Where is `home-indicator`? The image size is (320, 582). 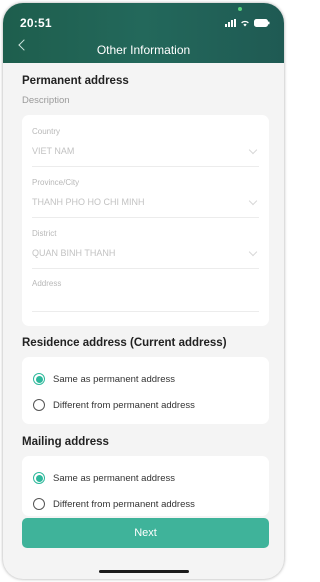
home-indicator is located at coordinates (144, 571).